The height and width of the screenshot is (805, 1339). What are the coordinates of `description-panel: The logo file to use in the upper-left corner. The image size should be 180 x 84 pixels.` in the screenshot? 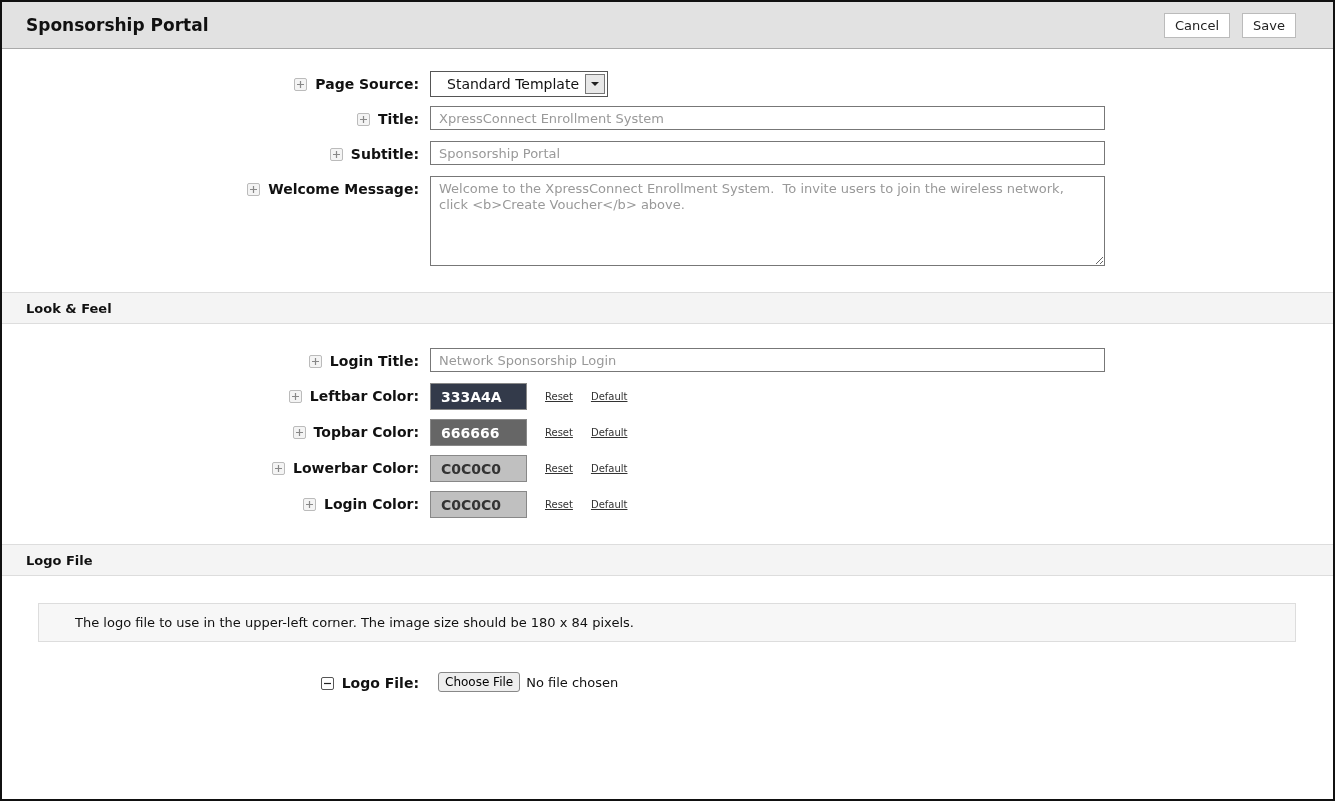 It's located at (667, 622).